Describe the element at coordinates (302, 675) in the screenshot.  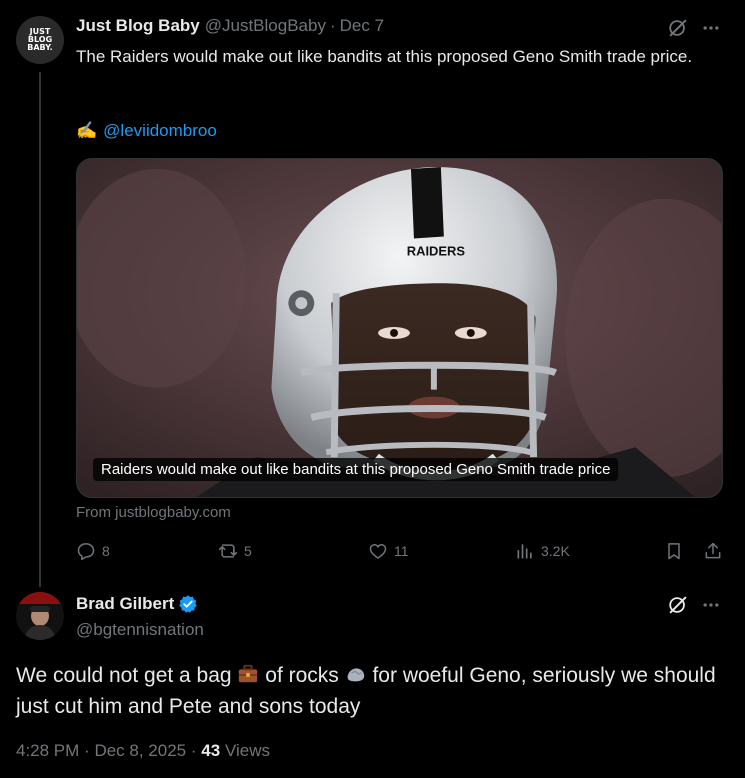
I see `tweet-text-part: of rocks` at that location.